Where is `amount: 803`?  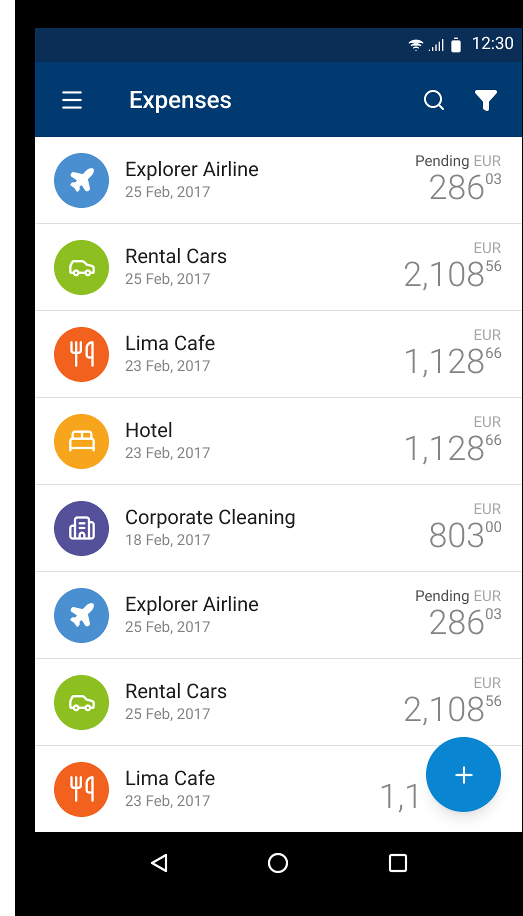
amount: 803 is located at coordinates (457, 536).